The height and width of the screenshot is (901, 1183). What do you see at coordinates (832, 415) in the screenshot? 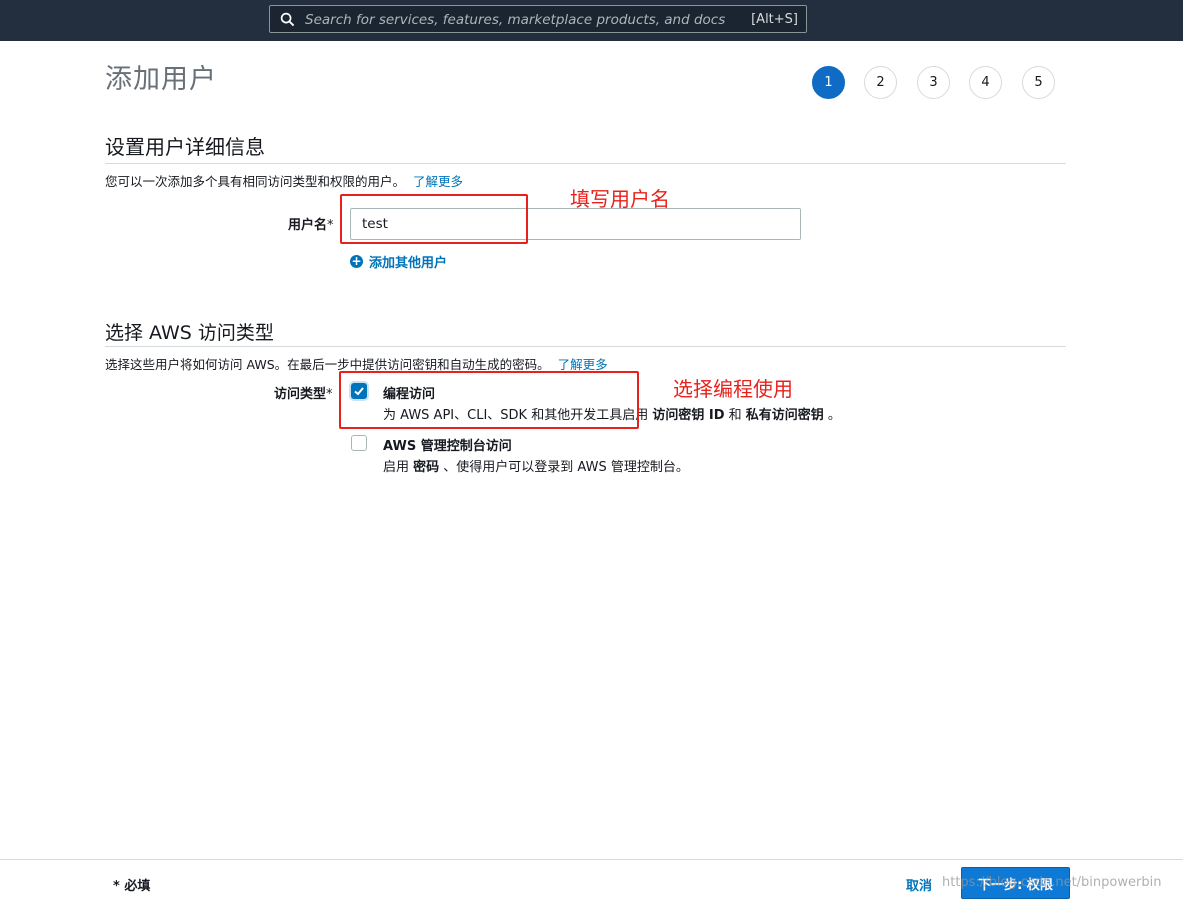
I see `programmatic-desc-suffix: 。` at bounding box center [832, 415].